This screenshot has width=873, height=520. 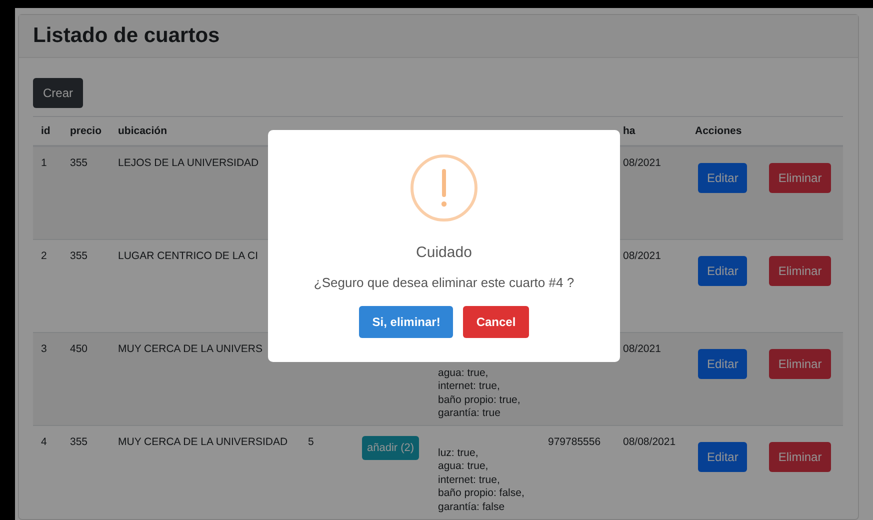 I want to click on table-cell: 5, so click(x=325, y=471).